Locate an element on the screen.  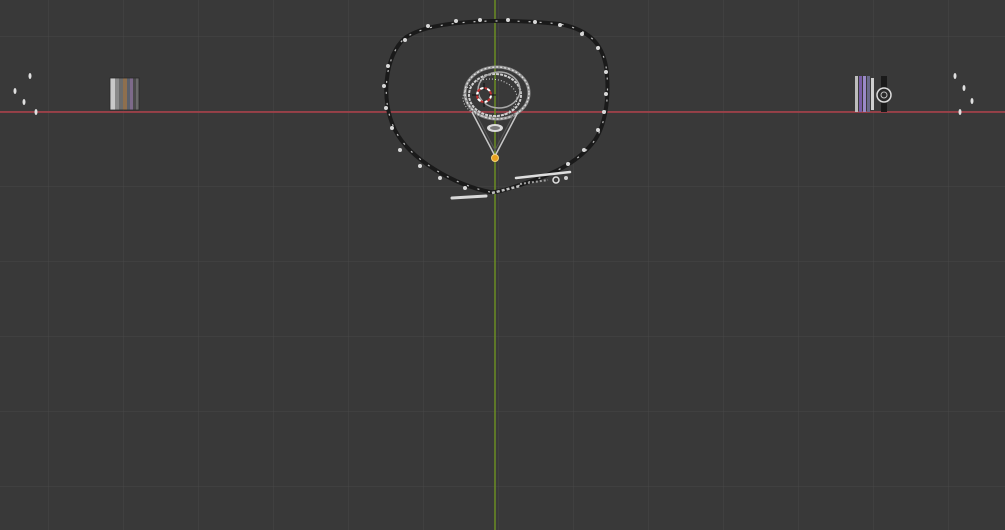
watch-and-bangles-right is located at coordinates (873, 94).